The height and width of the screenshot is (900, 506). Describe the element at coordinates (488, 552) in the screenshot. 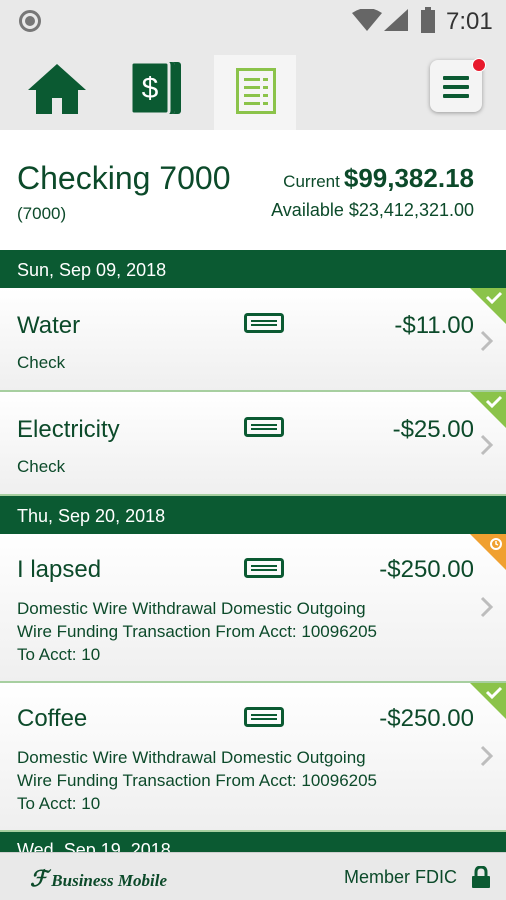

I see `pending-clock-icon` at that location.